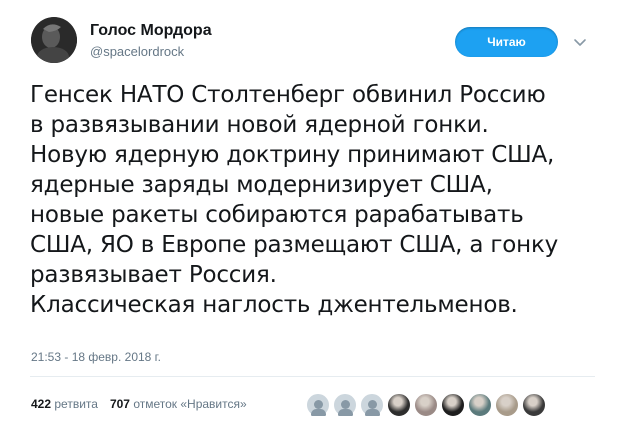  What do you see at coordinates (153, 275) in the screenshot?
I see `tweet-text-line: развязывает Россия.` at bounding box center [153, 275].